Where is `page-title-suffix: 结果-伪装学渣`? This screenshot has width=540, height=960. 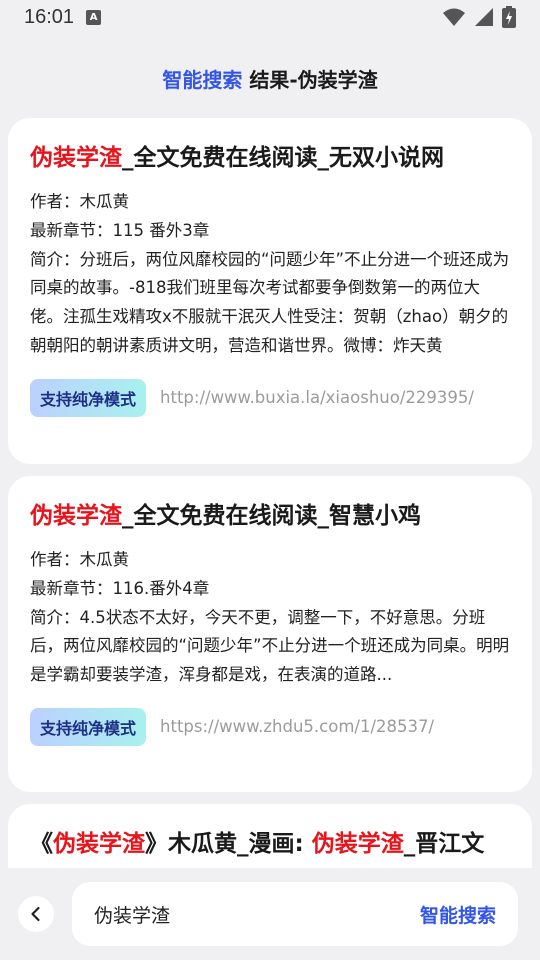
page-title-suffix: 结果-伪装学渣 is located at coordinates (310, 80).